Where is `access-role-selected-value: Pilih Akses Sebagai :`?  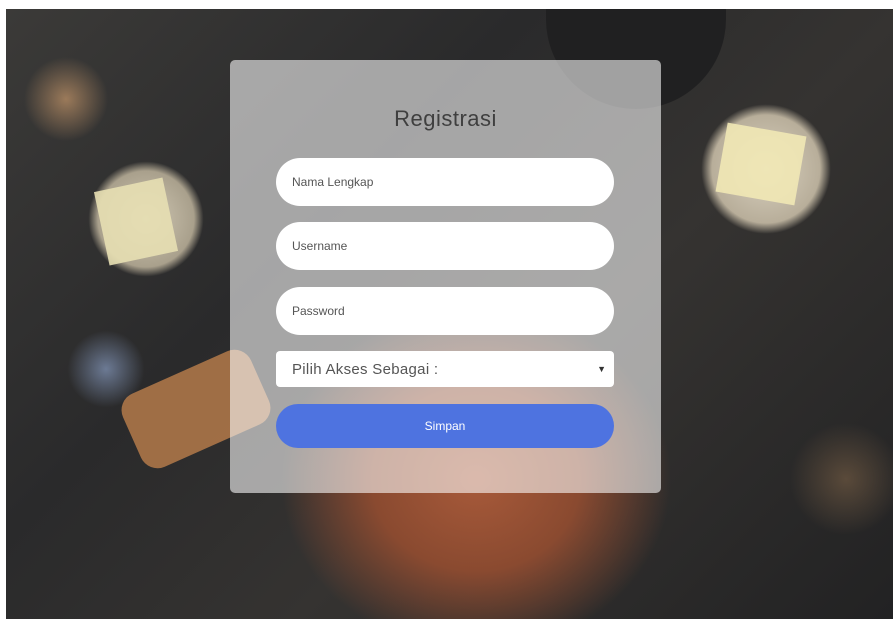
access-role-selected-value: Pilih Akses Sebagai : is located at coordinates (365, 369).